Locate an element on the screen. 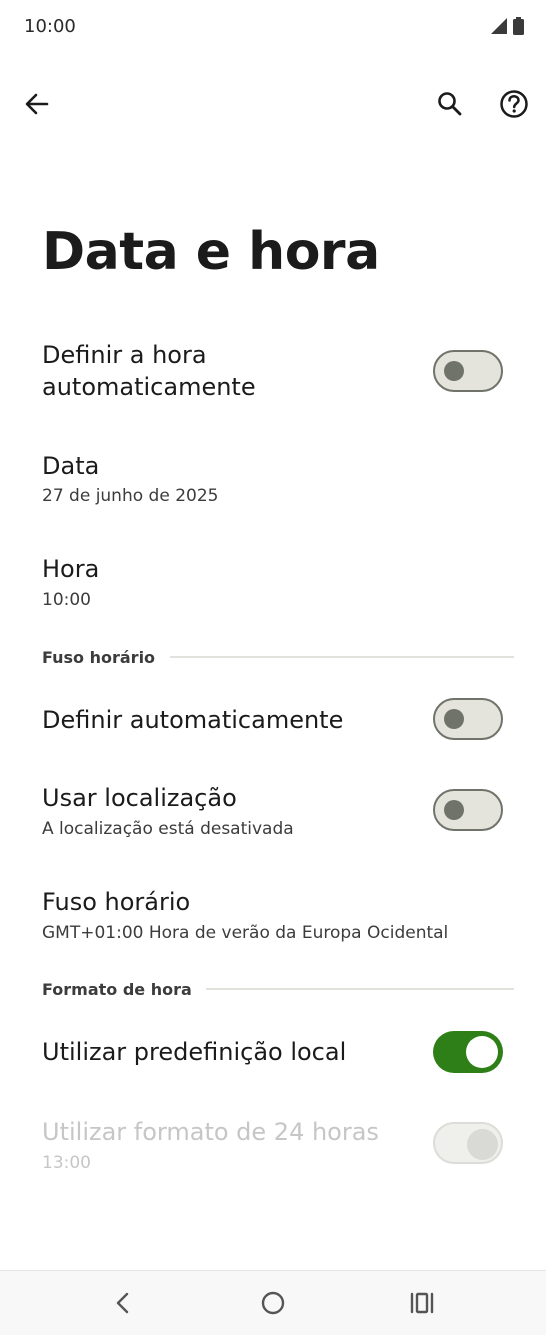 The height and width of the screenshot is (1335, 546). locale-default-label: Utilizar predefinição local is located at coordinates (194, 1052).